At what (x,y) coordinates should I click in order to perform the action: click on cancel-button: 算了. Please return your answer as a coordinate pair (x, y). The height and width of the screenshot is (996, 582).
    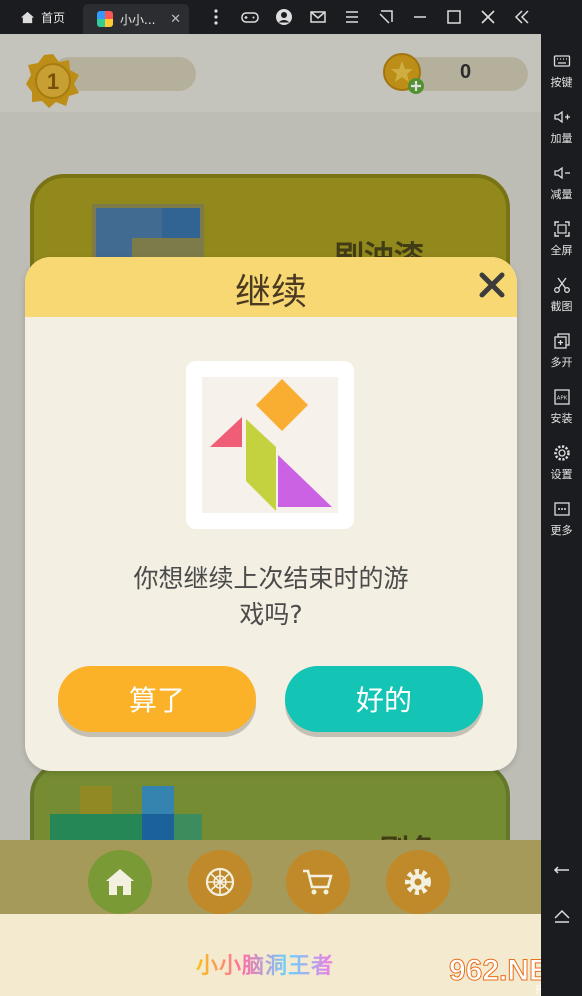
    Looking at the image, I should click on (157, 699).